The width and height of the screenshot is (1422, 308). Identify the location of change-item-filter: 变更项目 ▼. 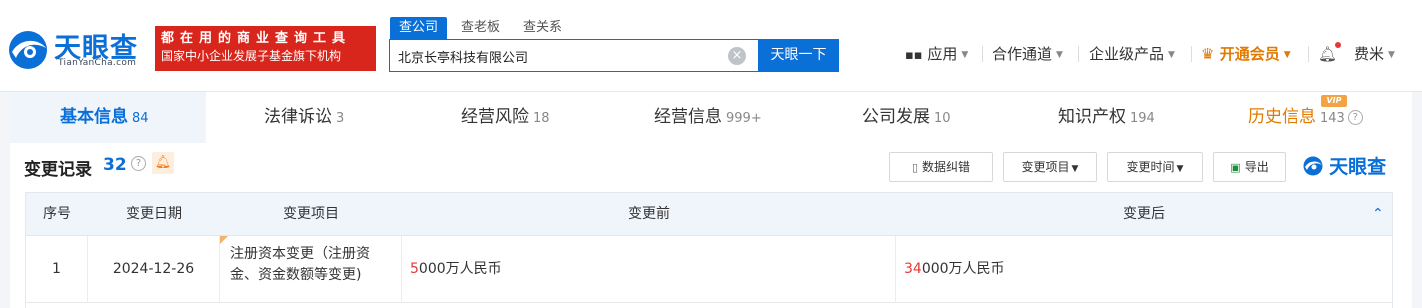
(1050, 167).